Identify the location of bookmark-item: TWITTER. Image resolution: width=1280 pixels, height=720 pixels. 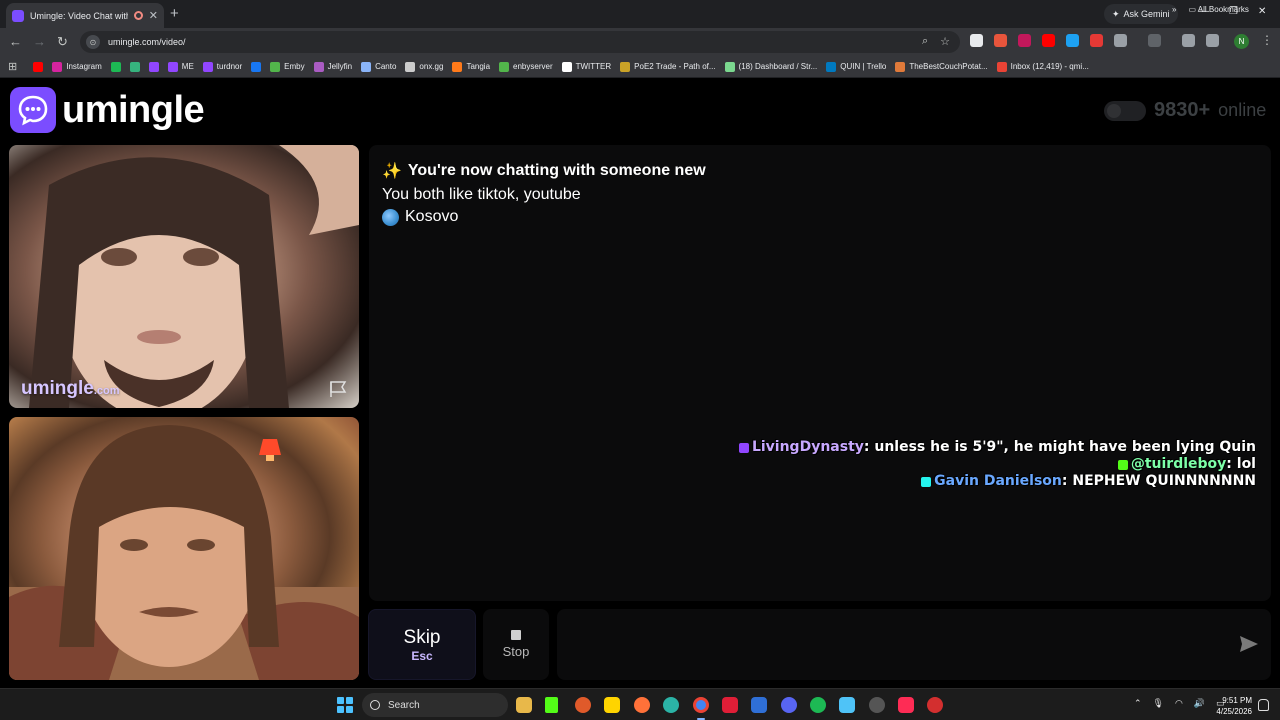
(586, 66).